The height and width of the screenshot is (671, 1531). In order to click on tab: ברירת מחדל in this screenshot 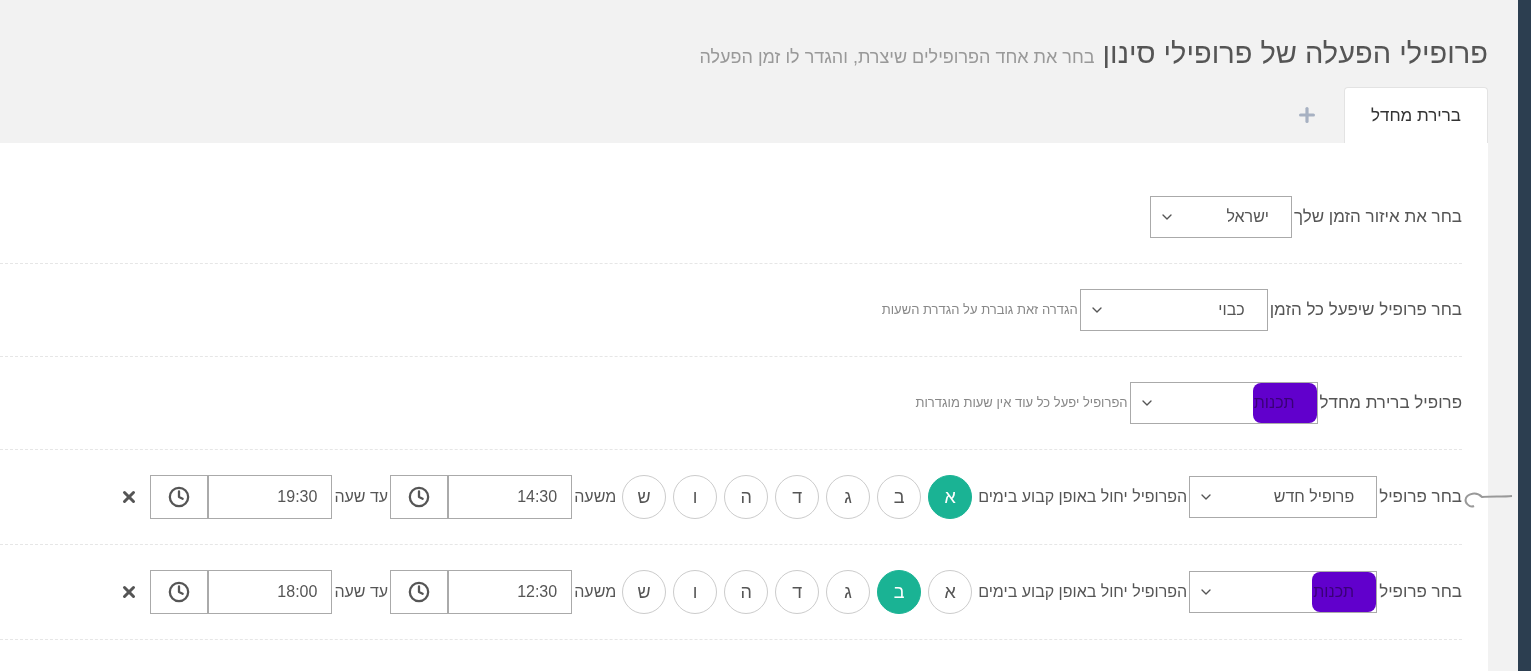, I will do `click(1416, 115)`.